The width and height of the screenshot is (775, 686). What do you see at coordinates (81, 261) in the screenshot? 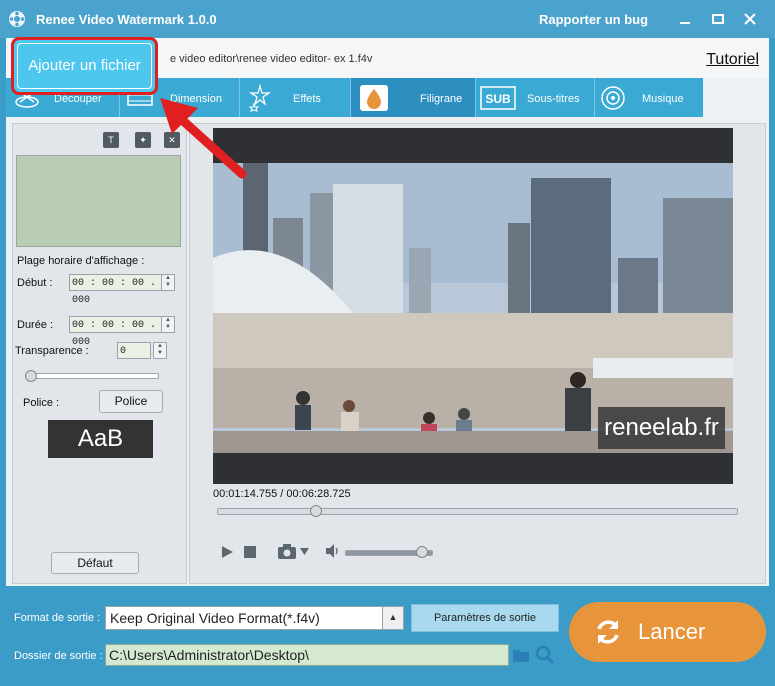
I see `display-range-label: Plage horaire d'affichage :` at bounding box center [81, 261].